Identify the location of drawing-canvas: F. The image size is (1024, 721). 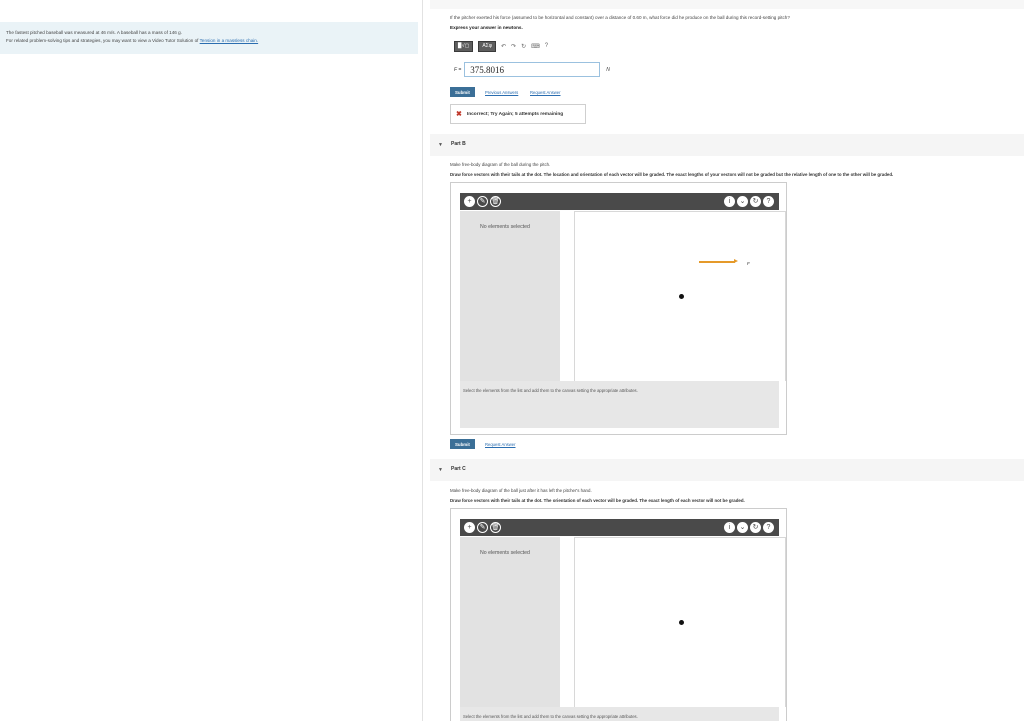
(680, 296).